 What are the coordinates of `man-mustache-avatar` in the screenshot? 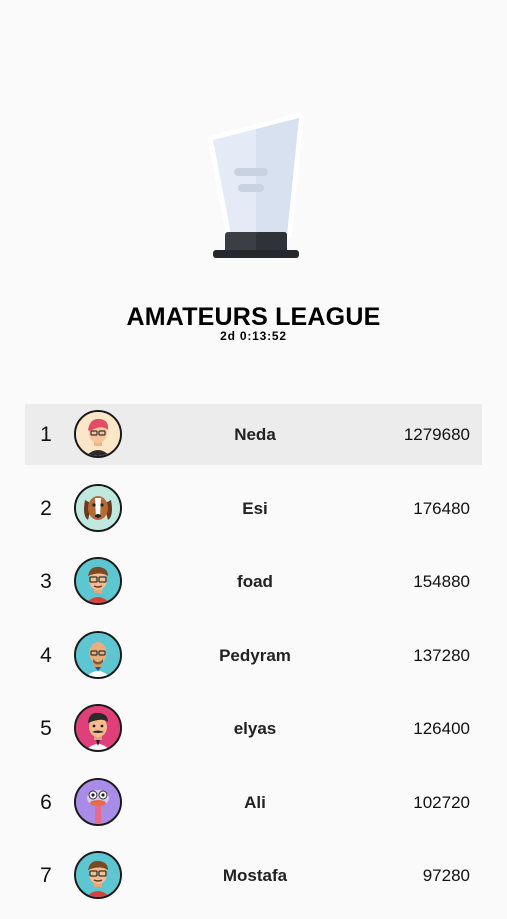 It's located at (98, 728).